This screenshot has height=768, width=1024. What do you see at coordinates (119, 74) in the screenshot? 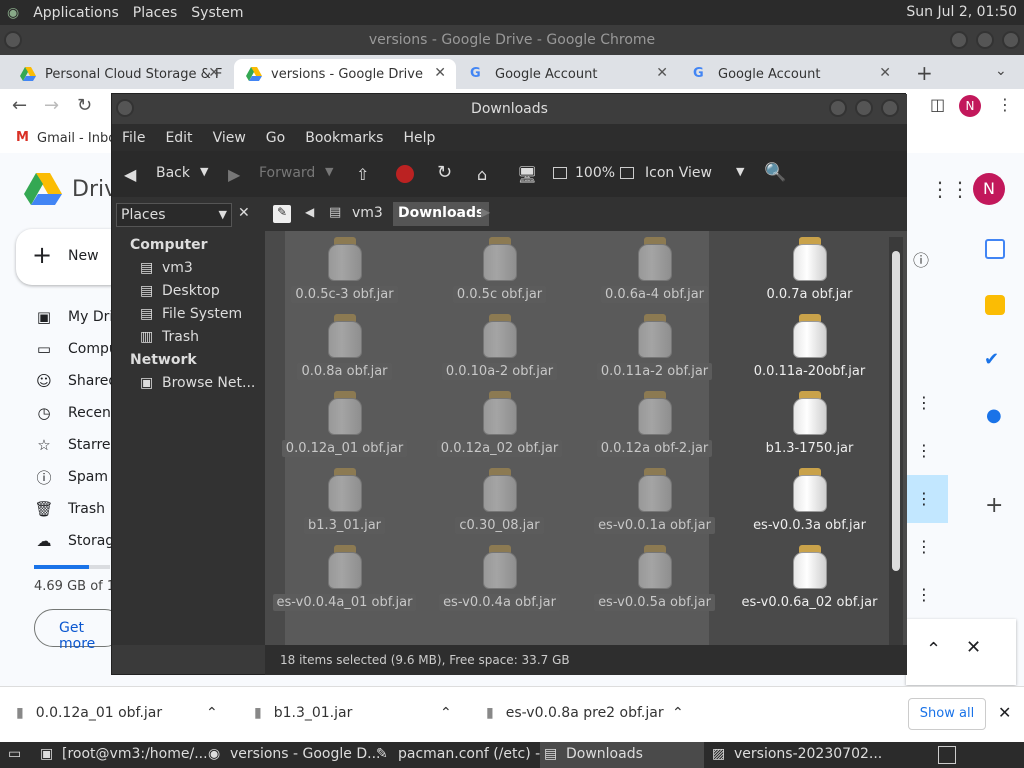
I see `tab-personal-cloud: Personal Cloud Storage & F ✕` at bounding box center [119, 74].